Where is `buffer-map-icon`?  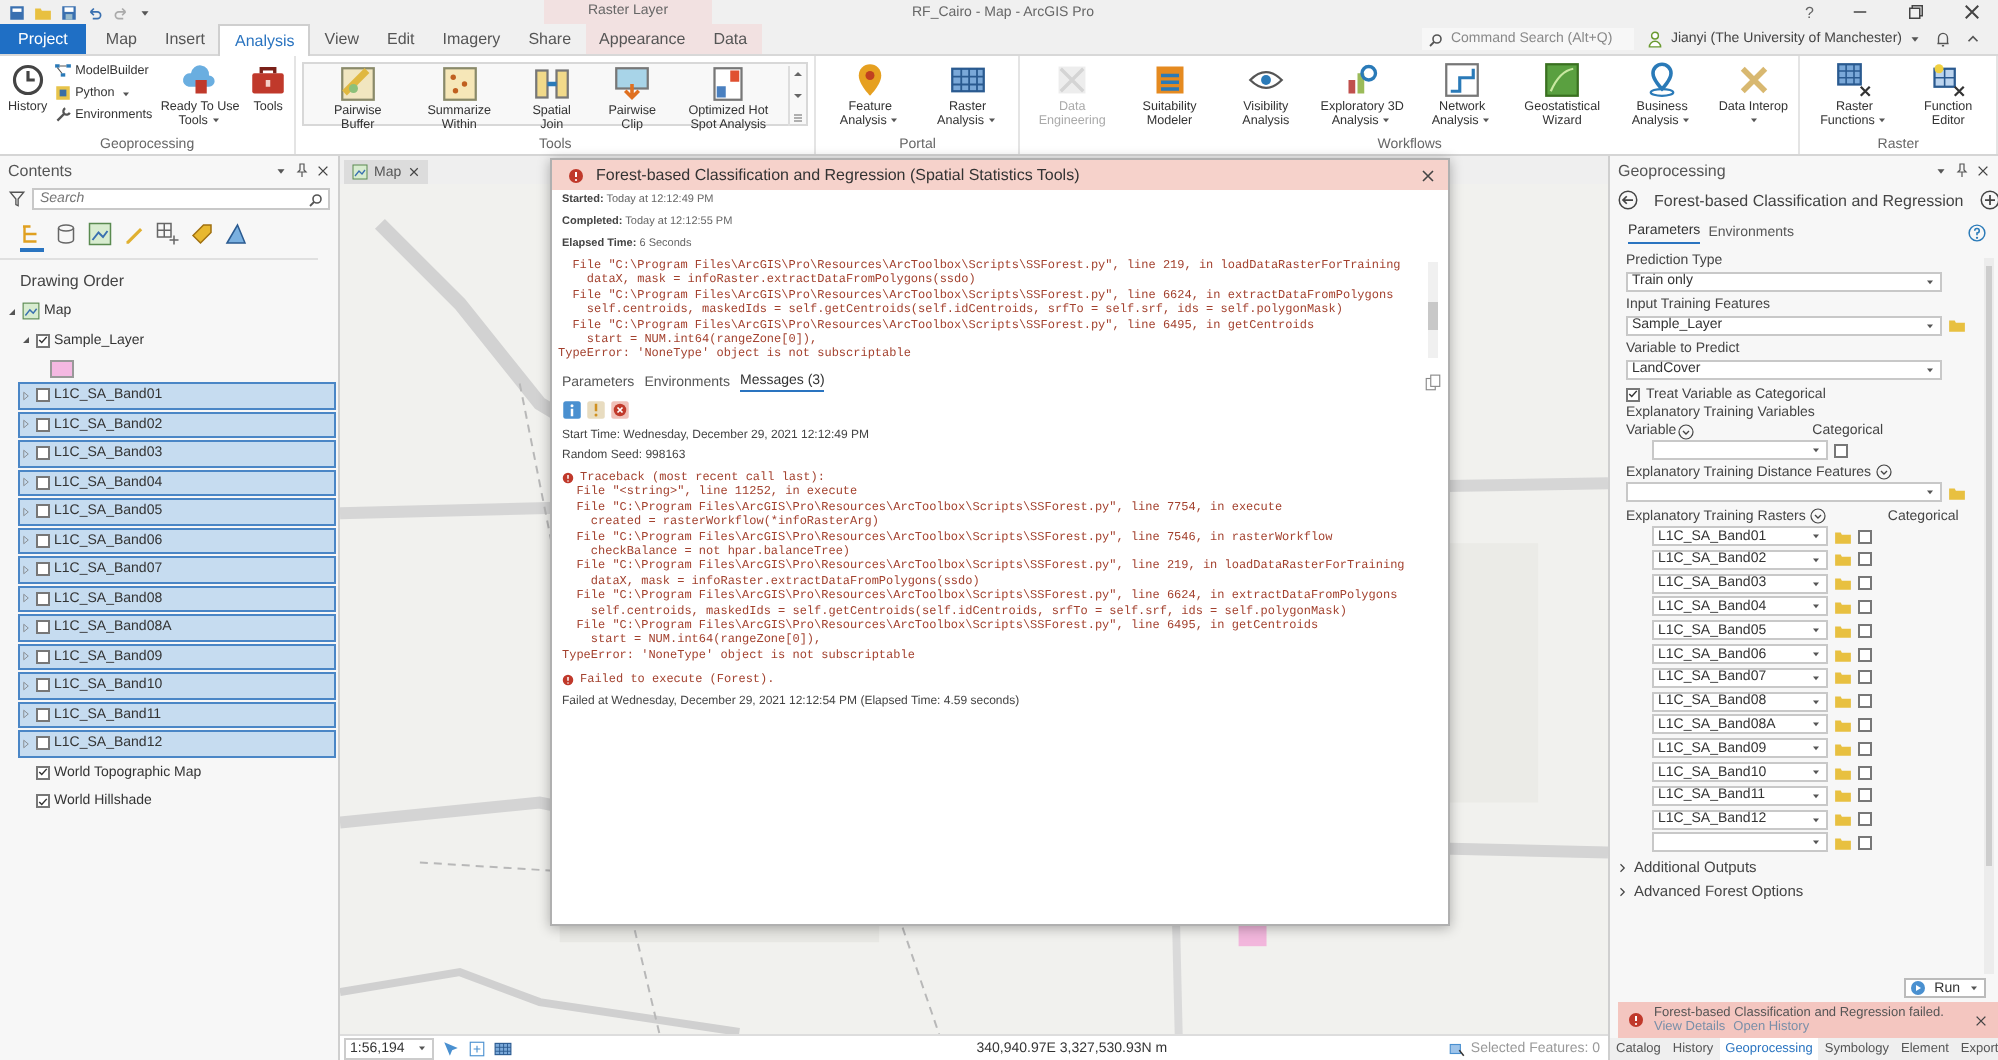
buffer-map-icon is located at coordinates (357, 84).